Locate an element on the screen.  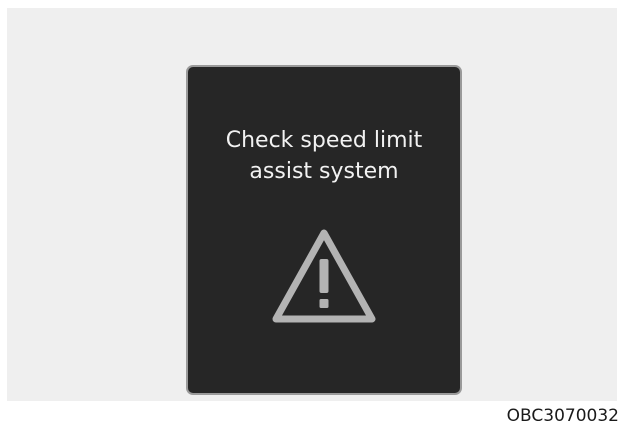
warning-triangle-icon is located at coordinates (324, 276).